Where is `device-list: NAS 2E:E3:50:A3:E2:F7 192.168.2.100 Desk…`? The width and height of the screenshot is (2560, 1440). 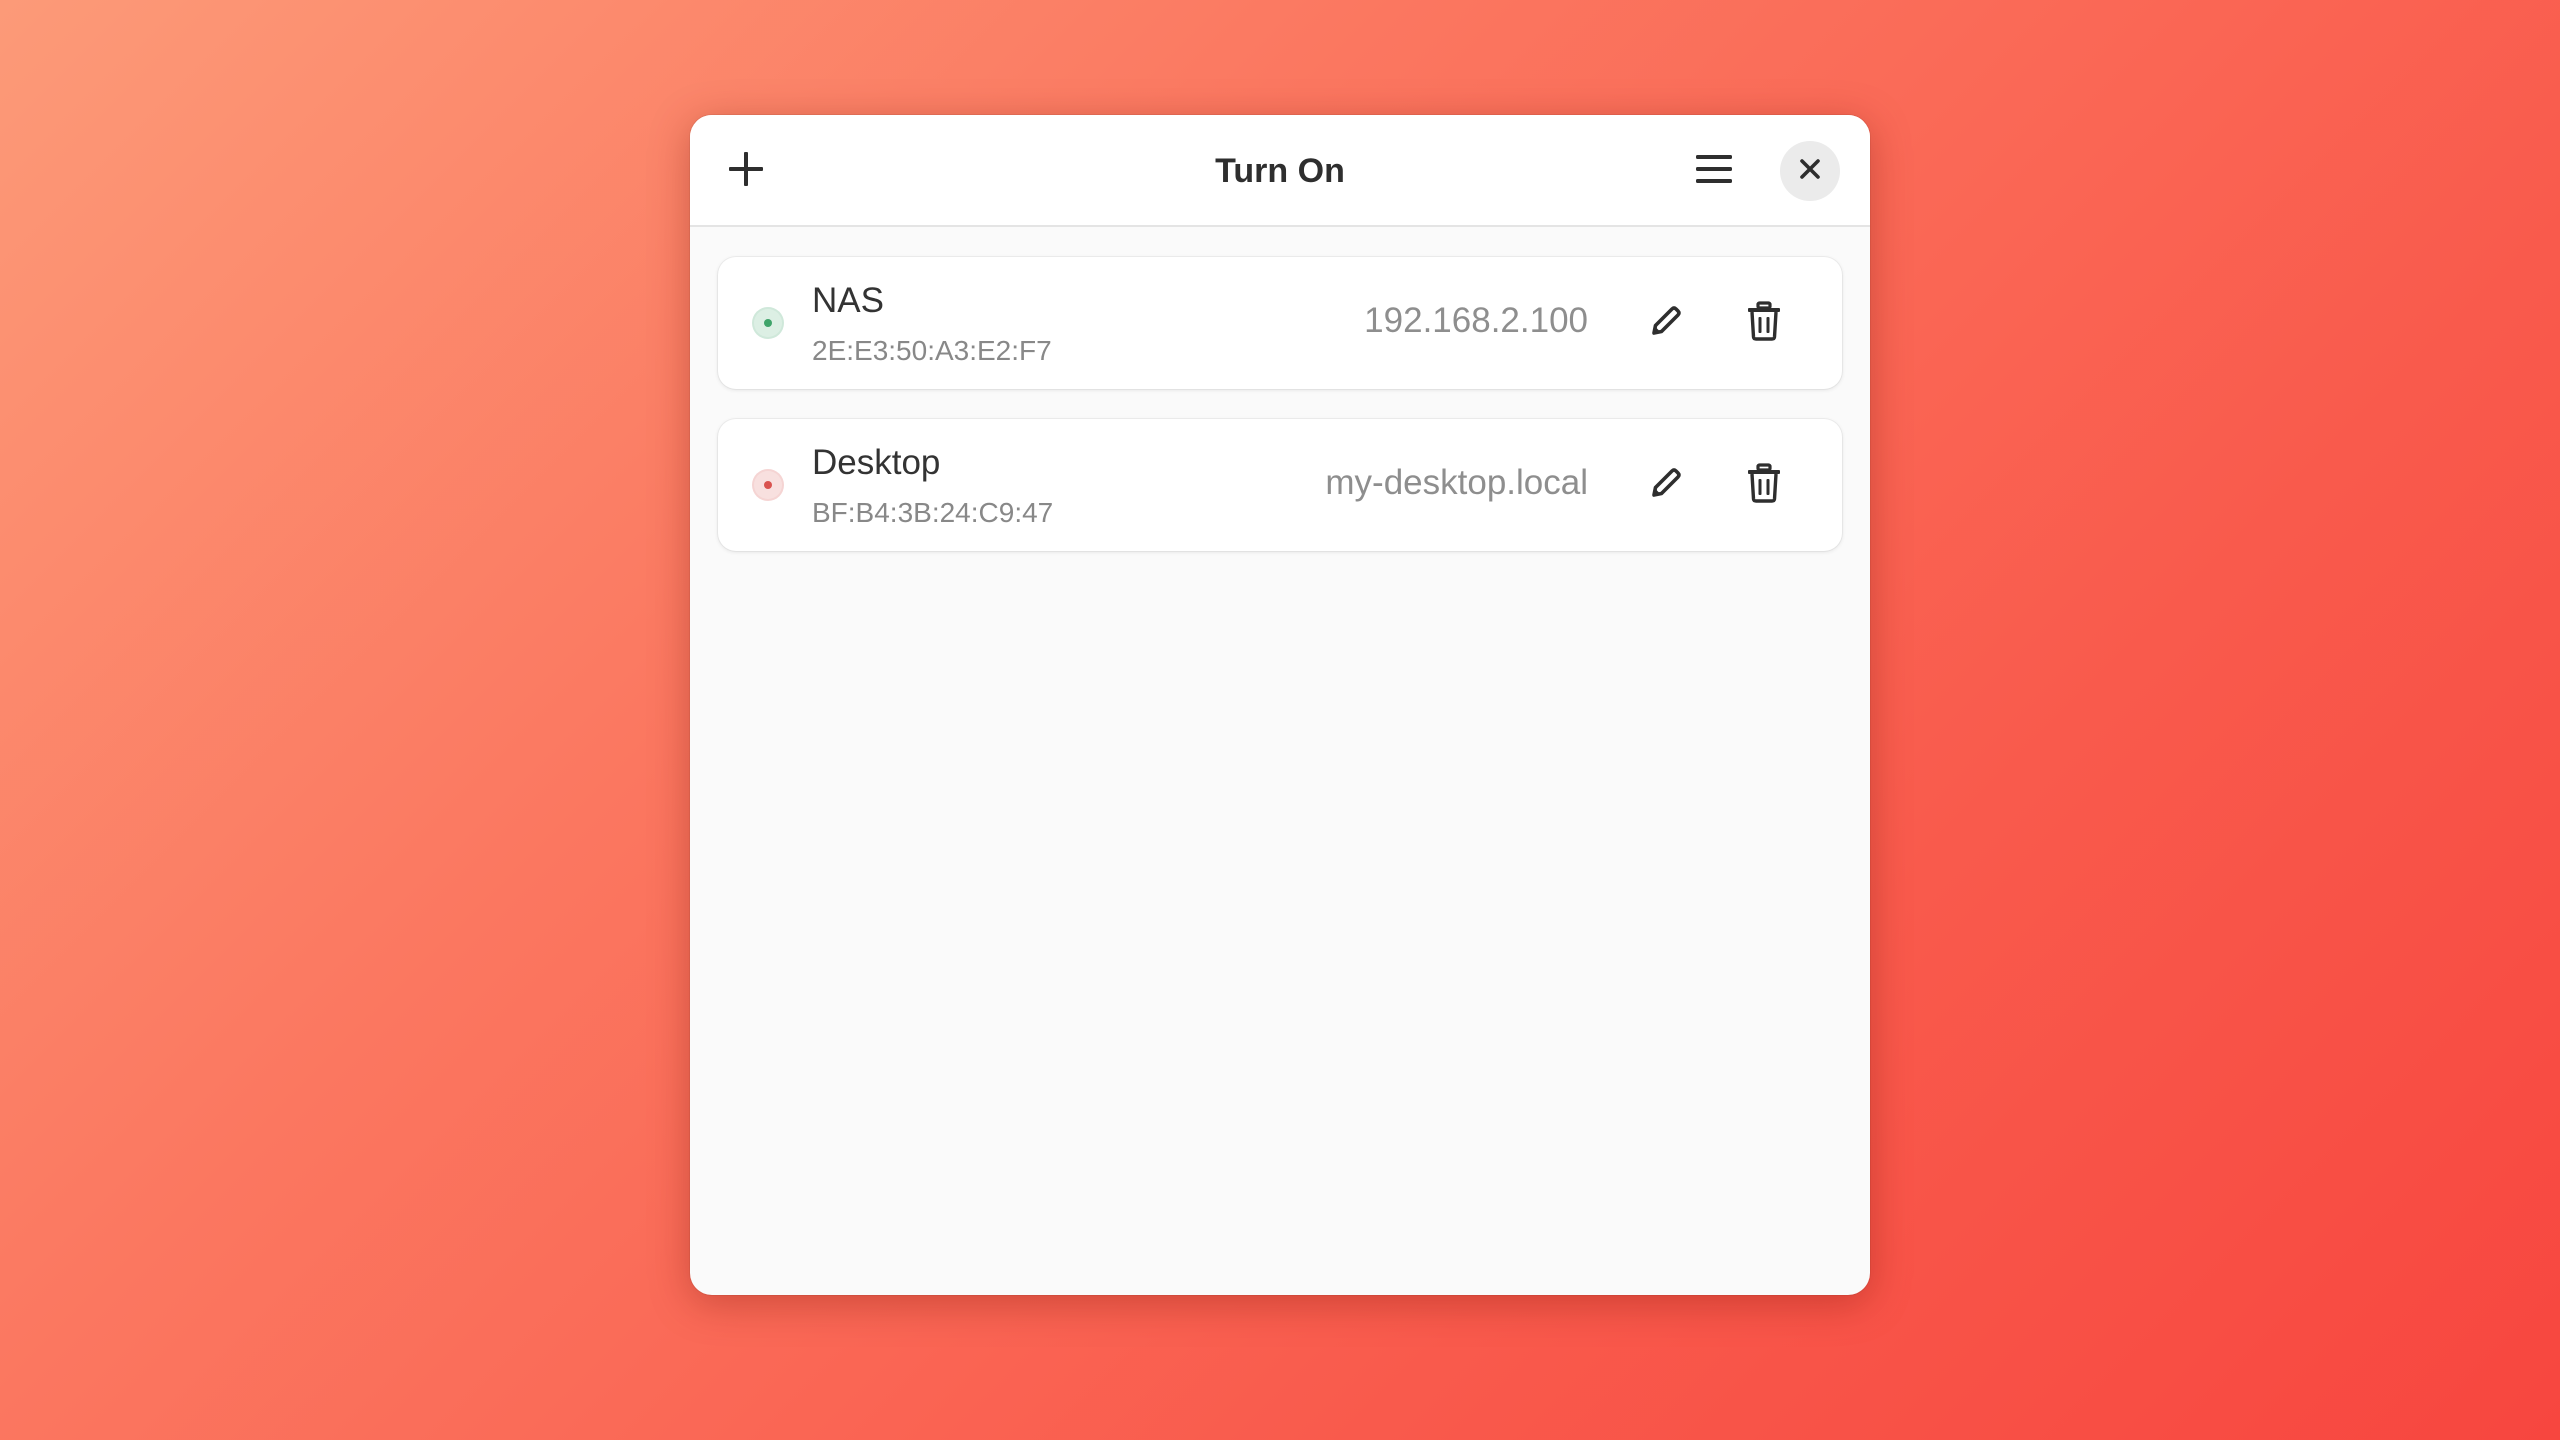
device-list: NAS 2E:E3:50:A3:E2:F7 192.168.2.100 Desk… is located at coordinates (1280, 419).